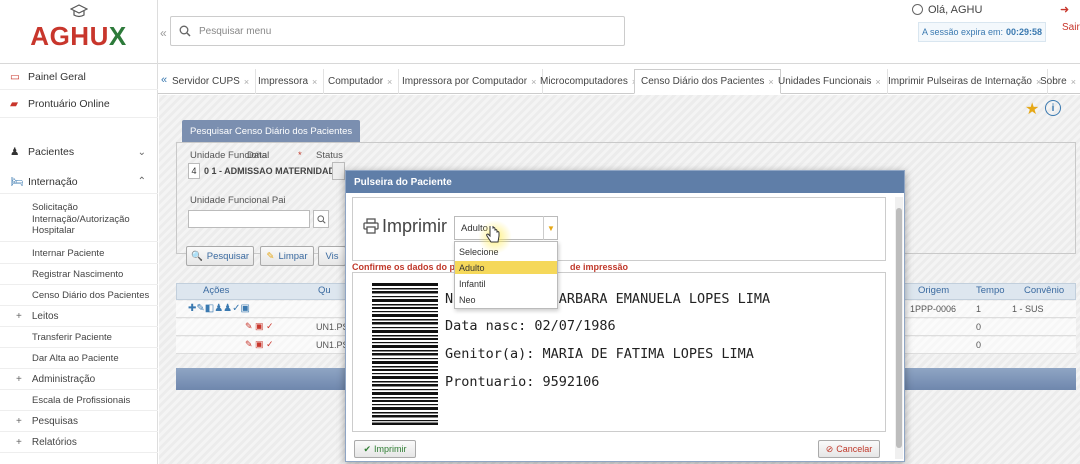 This screenshot has height=464, width=1080. I want to click on sidebar-label: Administração, so click(63, 379).